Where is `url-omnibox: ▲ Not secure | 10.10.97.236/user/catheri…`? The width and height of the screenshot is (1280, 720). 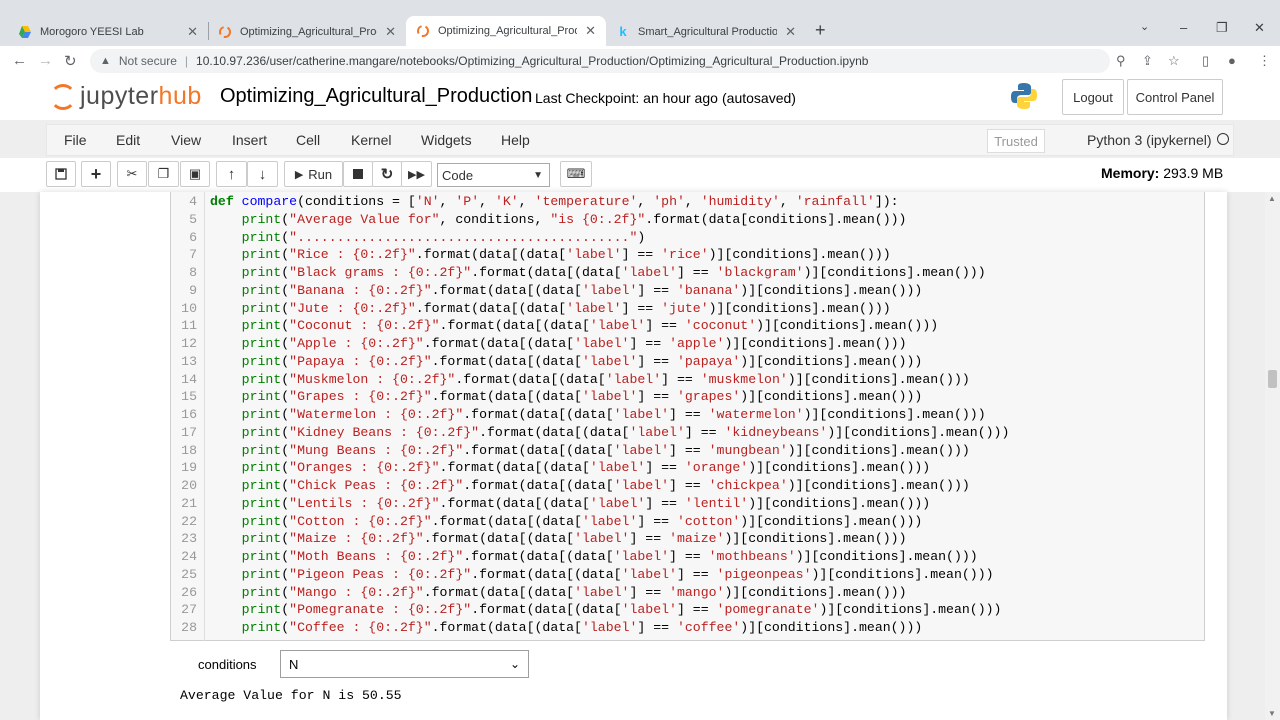
url-omnibox: ▲ Not secure | 10.10.97.236/user/catheri… is located at coordinates (600, 61).